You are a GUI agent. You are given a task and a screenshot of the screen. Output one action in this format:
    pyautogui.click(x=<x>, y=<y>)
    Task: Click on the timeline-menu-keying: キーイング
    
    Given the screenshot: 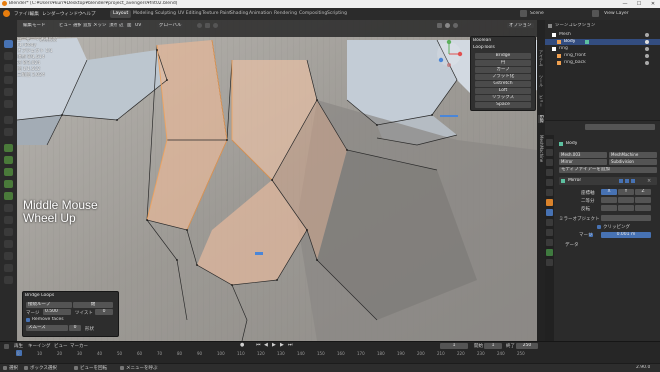 What is the action you would take?
    pyautogui.click(x=39, y=346)
    